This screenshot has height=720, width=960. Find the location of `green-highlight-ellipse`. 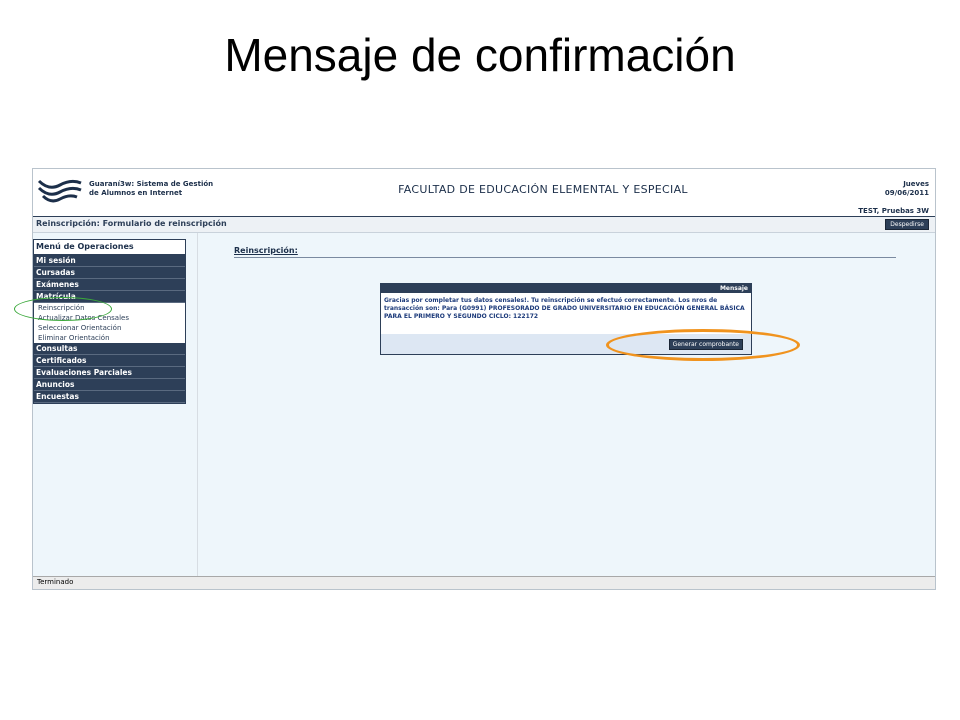

green-highlight-ellipse is located at coordinates (63, 309).